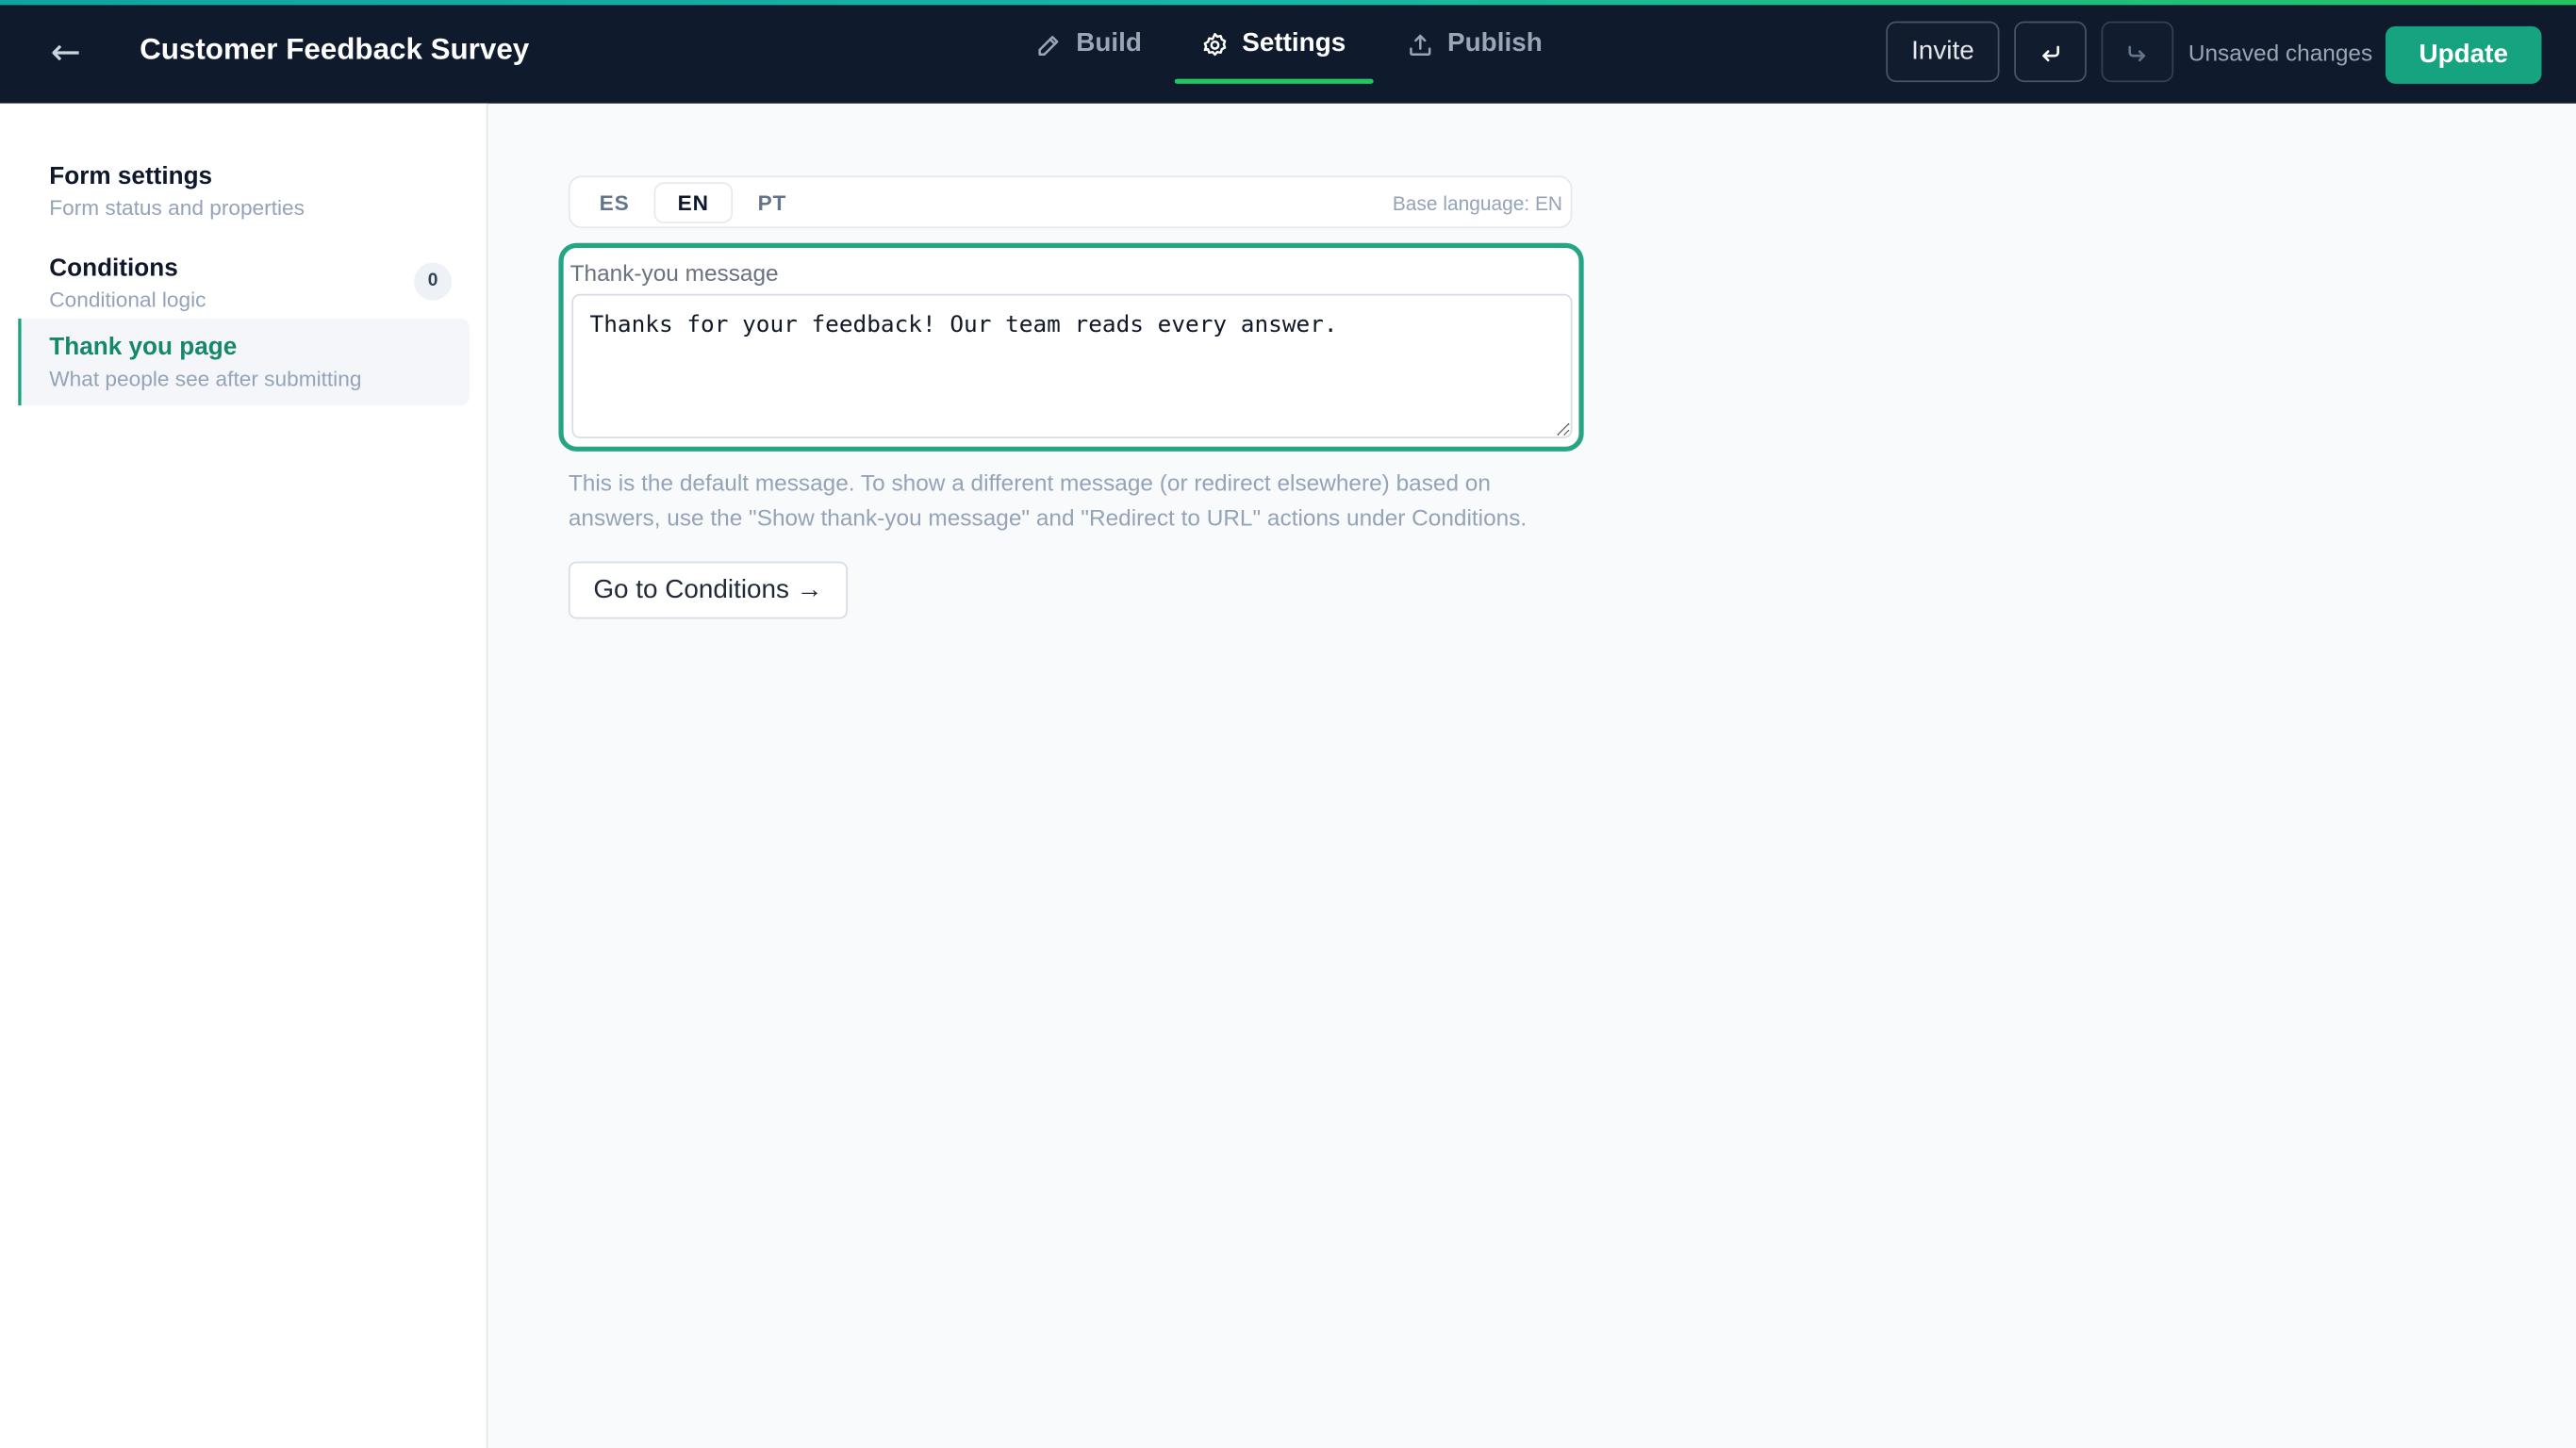  Describe the element at coordinates (177, 208) in the screenshot. I see `sidebar-item-subtitle: Form status and properties` at that location.